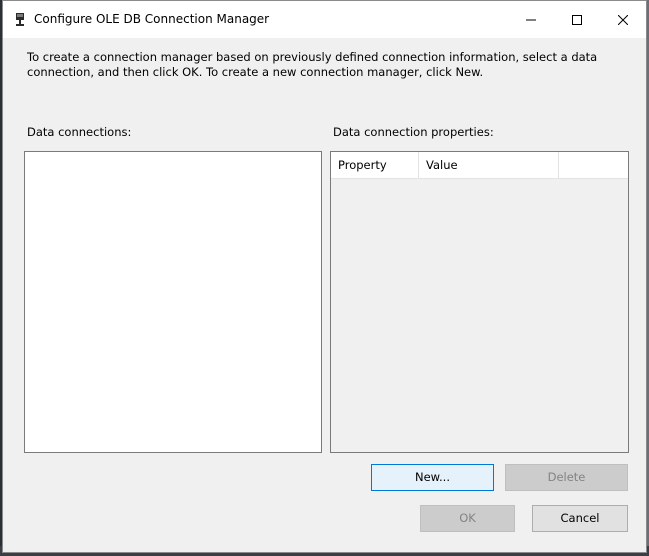  Describe the element at coordinates (152, 19) in the screenshot. I see `window-title: Configure OLE DB Connection Manager` at that location.